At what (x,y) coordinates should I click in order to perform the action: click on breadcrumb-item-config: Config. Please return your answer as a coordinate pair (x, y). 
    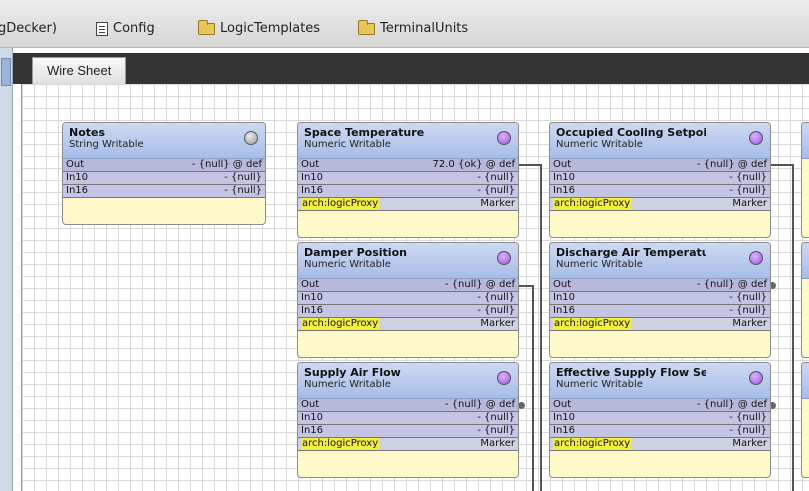
    Looking at the image, I should click on (125, 28).